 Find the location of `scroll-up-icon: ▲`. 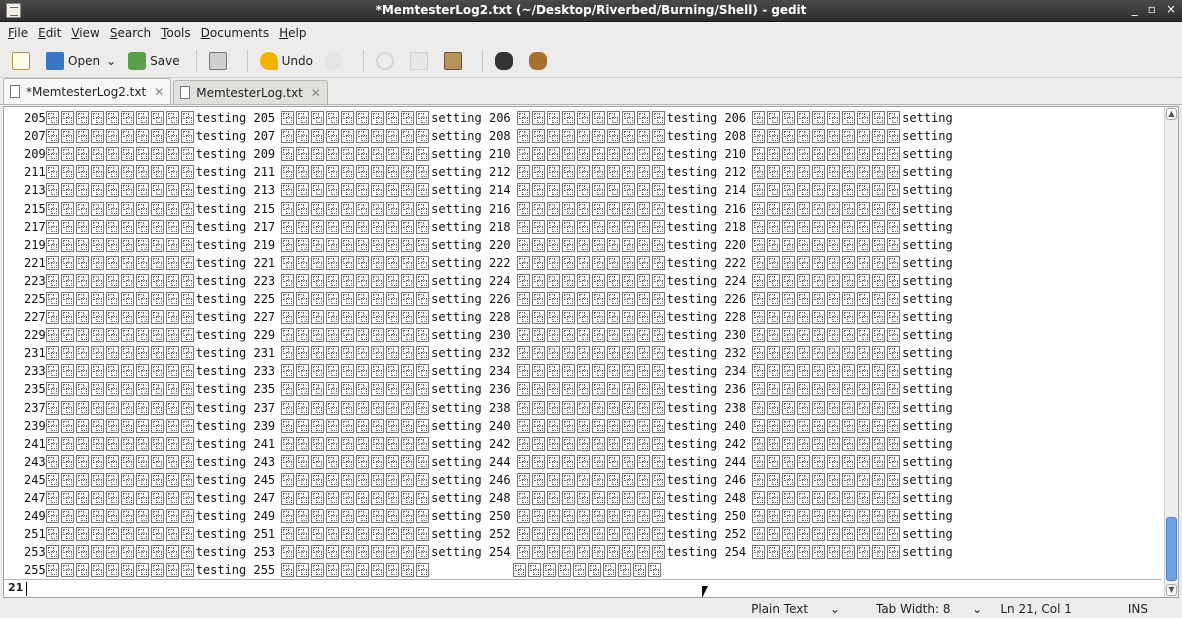

scroll-up-icon: ▲ is located at coordinates (1171, 114).